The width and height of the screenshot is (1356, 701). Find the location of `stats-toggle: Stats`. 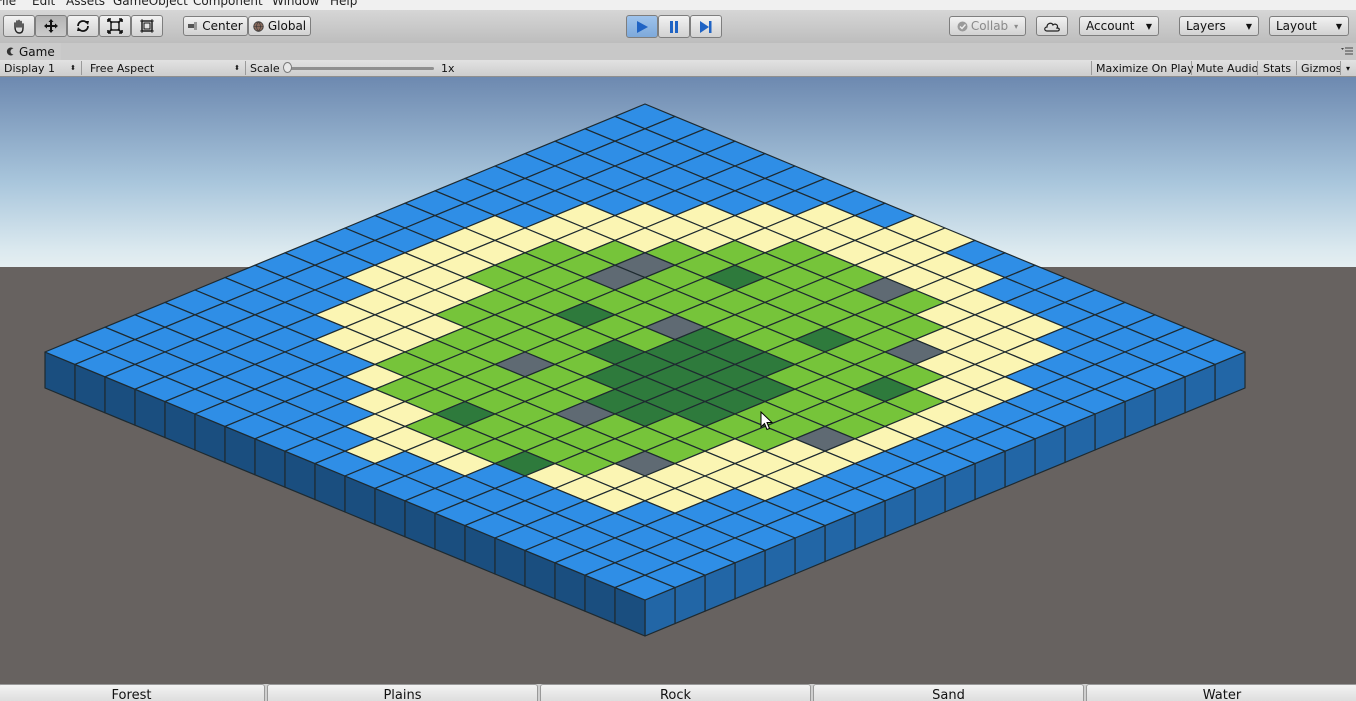

stats-toggle: Stats is located at coordinates (1277, 68).